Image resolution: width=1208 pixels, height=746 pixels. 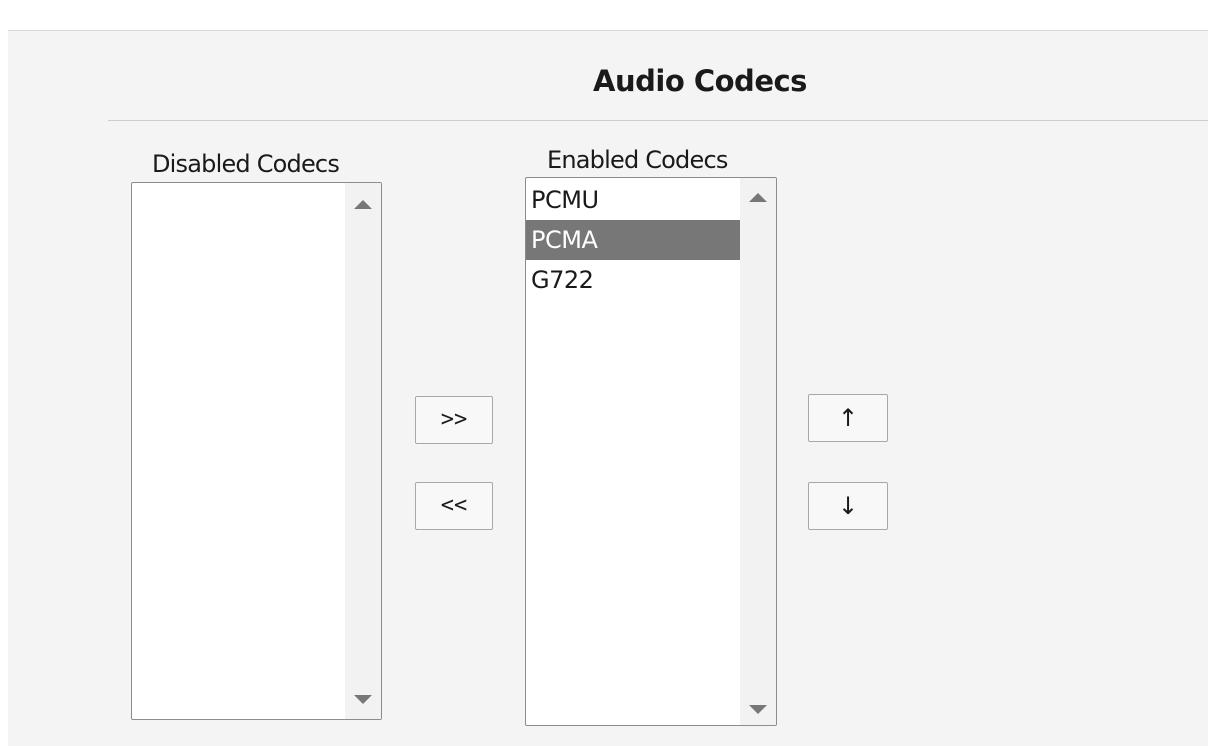 I want to click on section-divider, so click(x=658, y=120).